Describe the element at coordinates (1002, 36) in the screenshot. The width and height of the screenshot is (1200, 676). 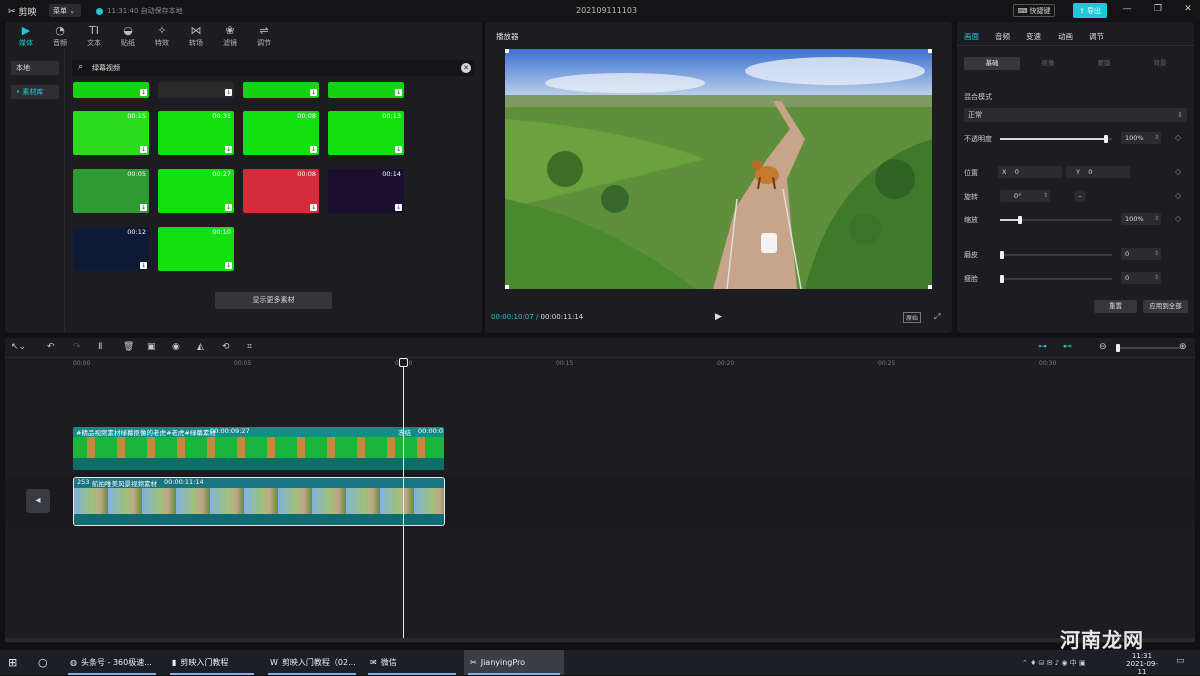
I see `tab-audio: 音频` at that location.